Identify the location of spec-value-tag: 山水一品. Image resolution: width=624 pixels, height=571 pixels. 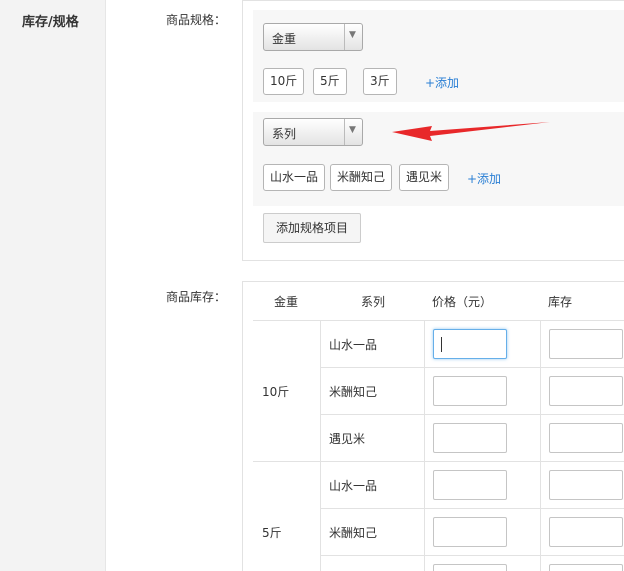
(294, 177).